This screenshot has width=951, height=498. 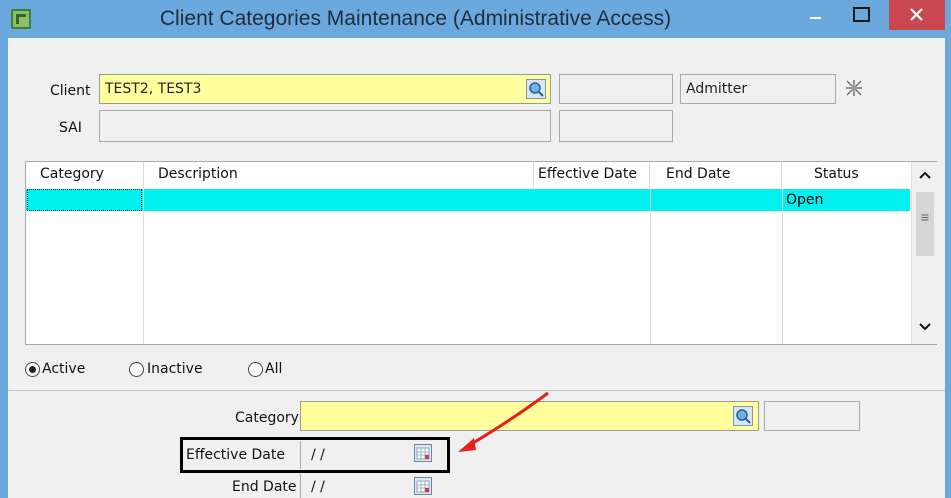 I want to click on column-header-description: Description, so click(x=339, y=175).